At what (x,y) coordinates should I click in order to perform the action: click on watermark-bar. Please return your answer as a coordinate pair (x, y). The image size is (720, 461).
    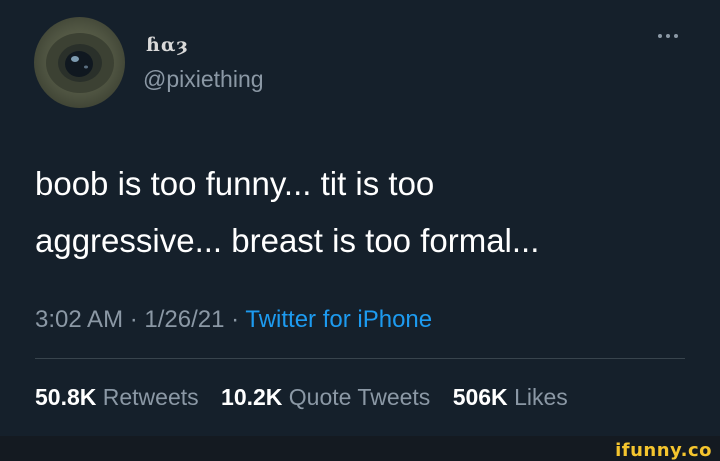
    Looking at the image, I should click on (360, 447).